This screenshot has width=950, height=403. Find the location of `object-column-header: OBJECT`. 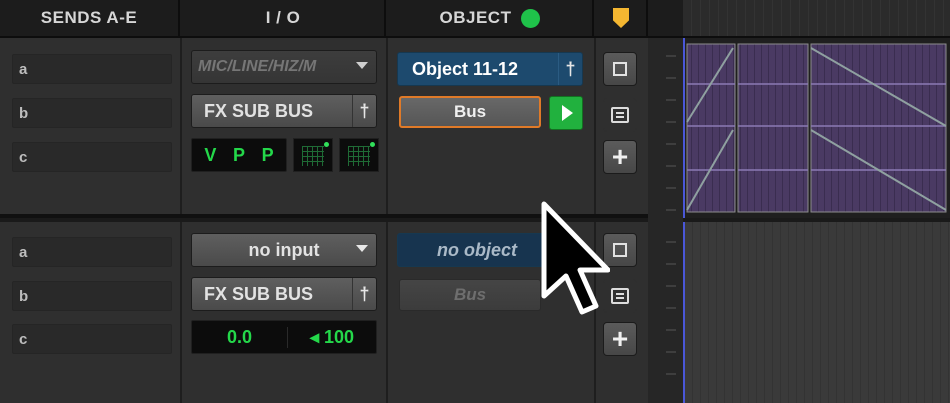

object-column-header: OBJECT is located at coordinates (491, 18).